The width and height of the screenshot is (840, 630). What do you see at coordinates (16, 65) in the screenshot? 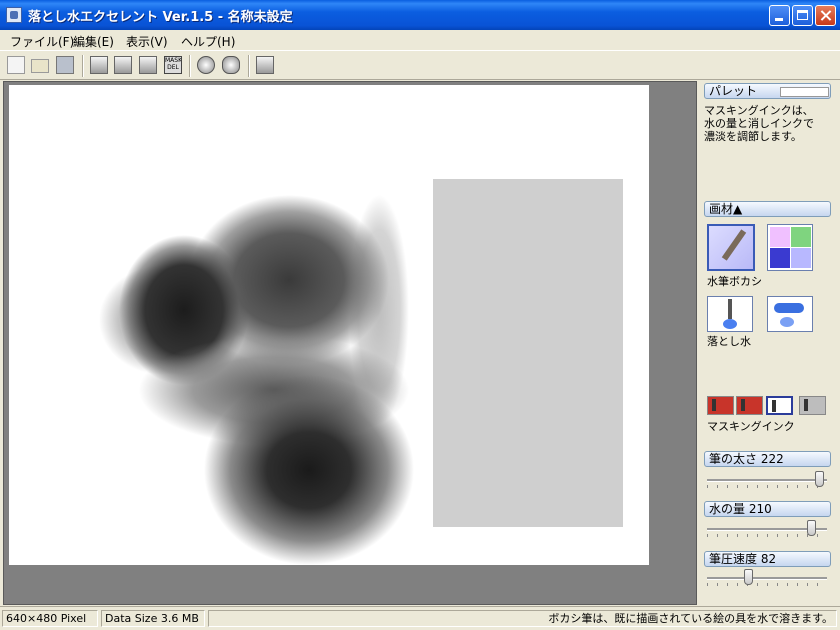
I see `new-file-icon` at bounding box center [16, 65].